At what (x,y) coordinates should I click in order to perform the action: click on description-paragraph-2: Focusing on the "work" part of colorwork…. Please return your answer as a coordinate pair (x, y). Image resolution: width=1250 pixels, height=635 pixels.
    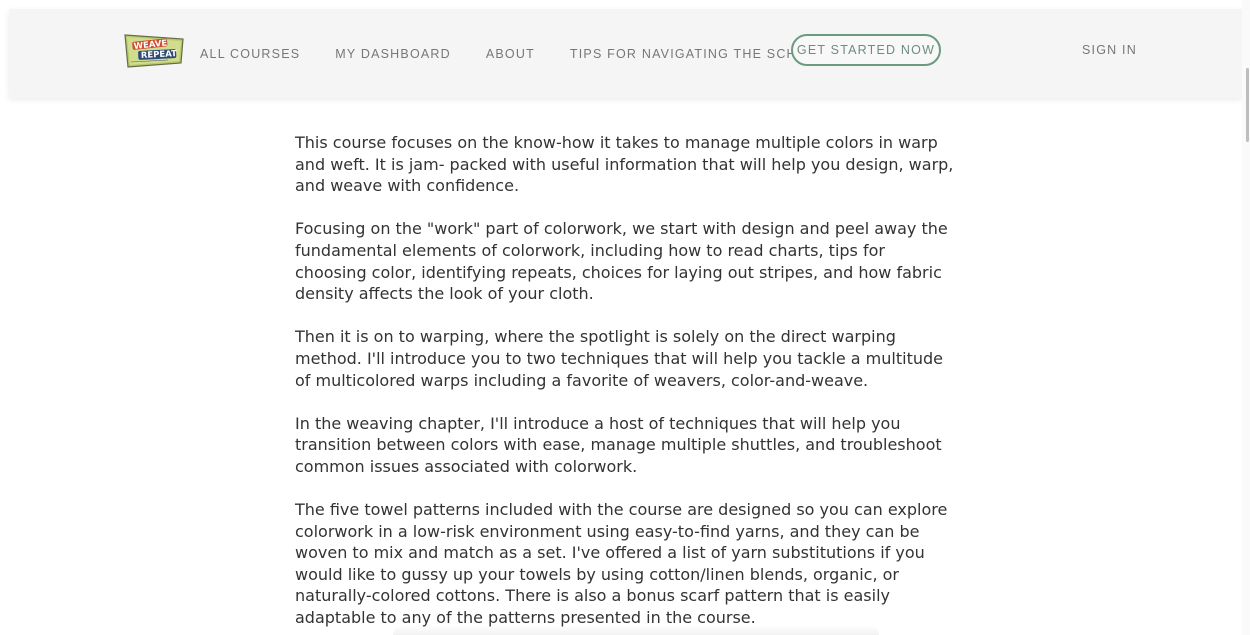
    Looking at the image, I should click on (621, 261).